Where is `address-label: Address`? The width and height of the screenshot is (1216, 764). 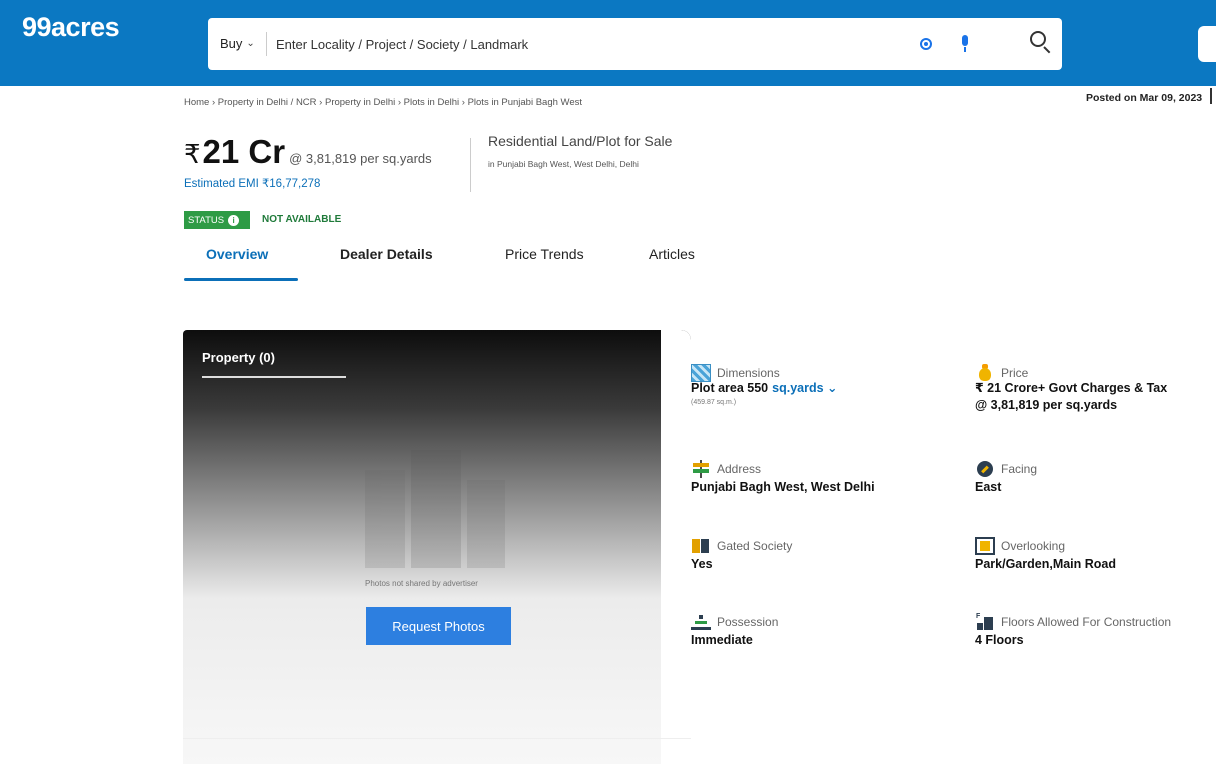
address-label: Address is located at coordinates (739, 469).